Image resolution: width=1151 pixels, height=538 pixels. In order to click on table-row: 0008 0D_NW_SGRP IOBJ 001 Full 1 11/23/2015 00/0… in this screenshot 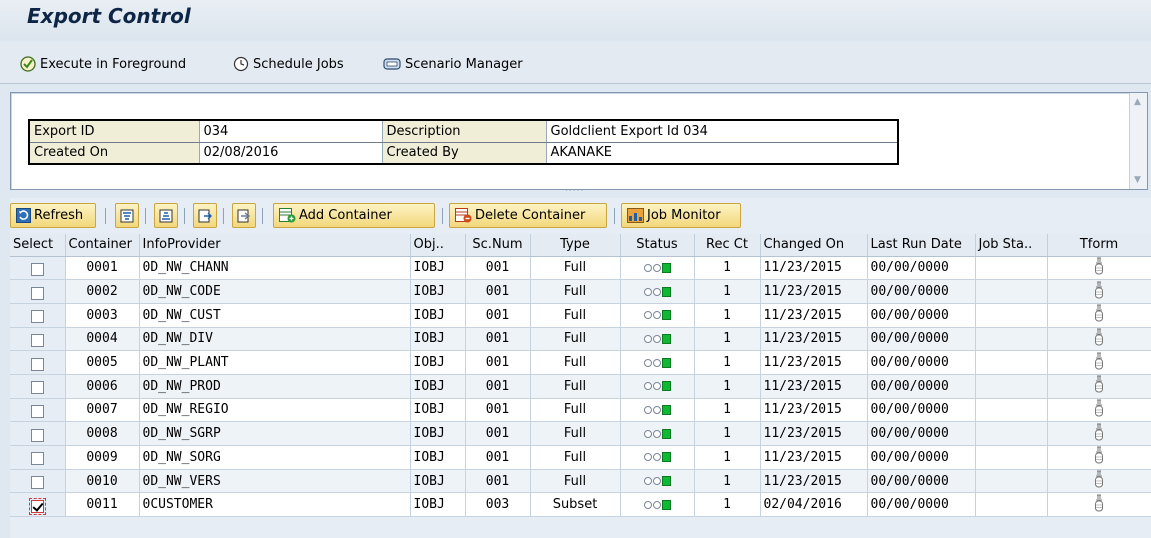, I will do `click(580, 433)`.